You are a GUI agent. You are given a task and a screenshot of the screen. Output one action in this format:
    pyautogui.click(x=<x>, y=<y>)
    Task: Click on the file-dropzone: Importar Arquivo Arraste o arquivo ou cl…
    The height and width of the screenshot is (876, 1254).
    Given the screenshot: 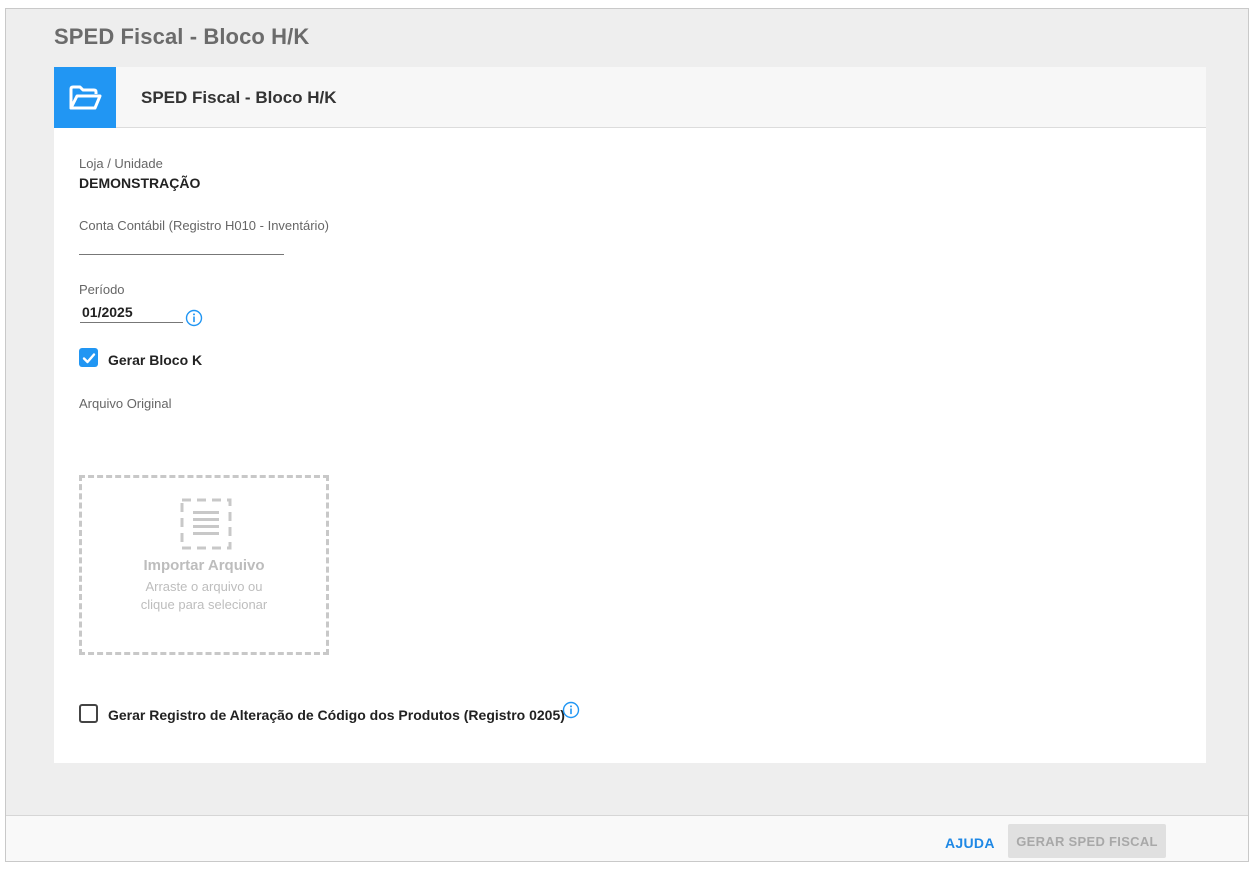 What is the action you would take?
    pyautogui.click(x=204, y=565)
    